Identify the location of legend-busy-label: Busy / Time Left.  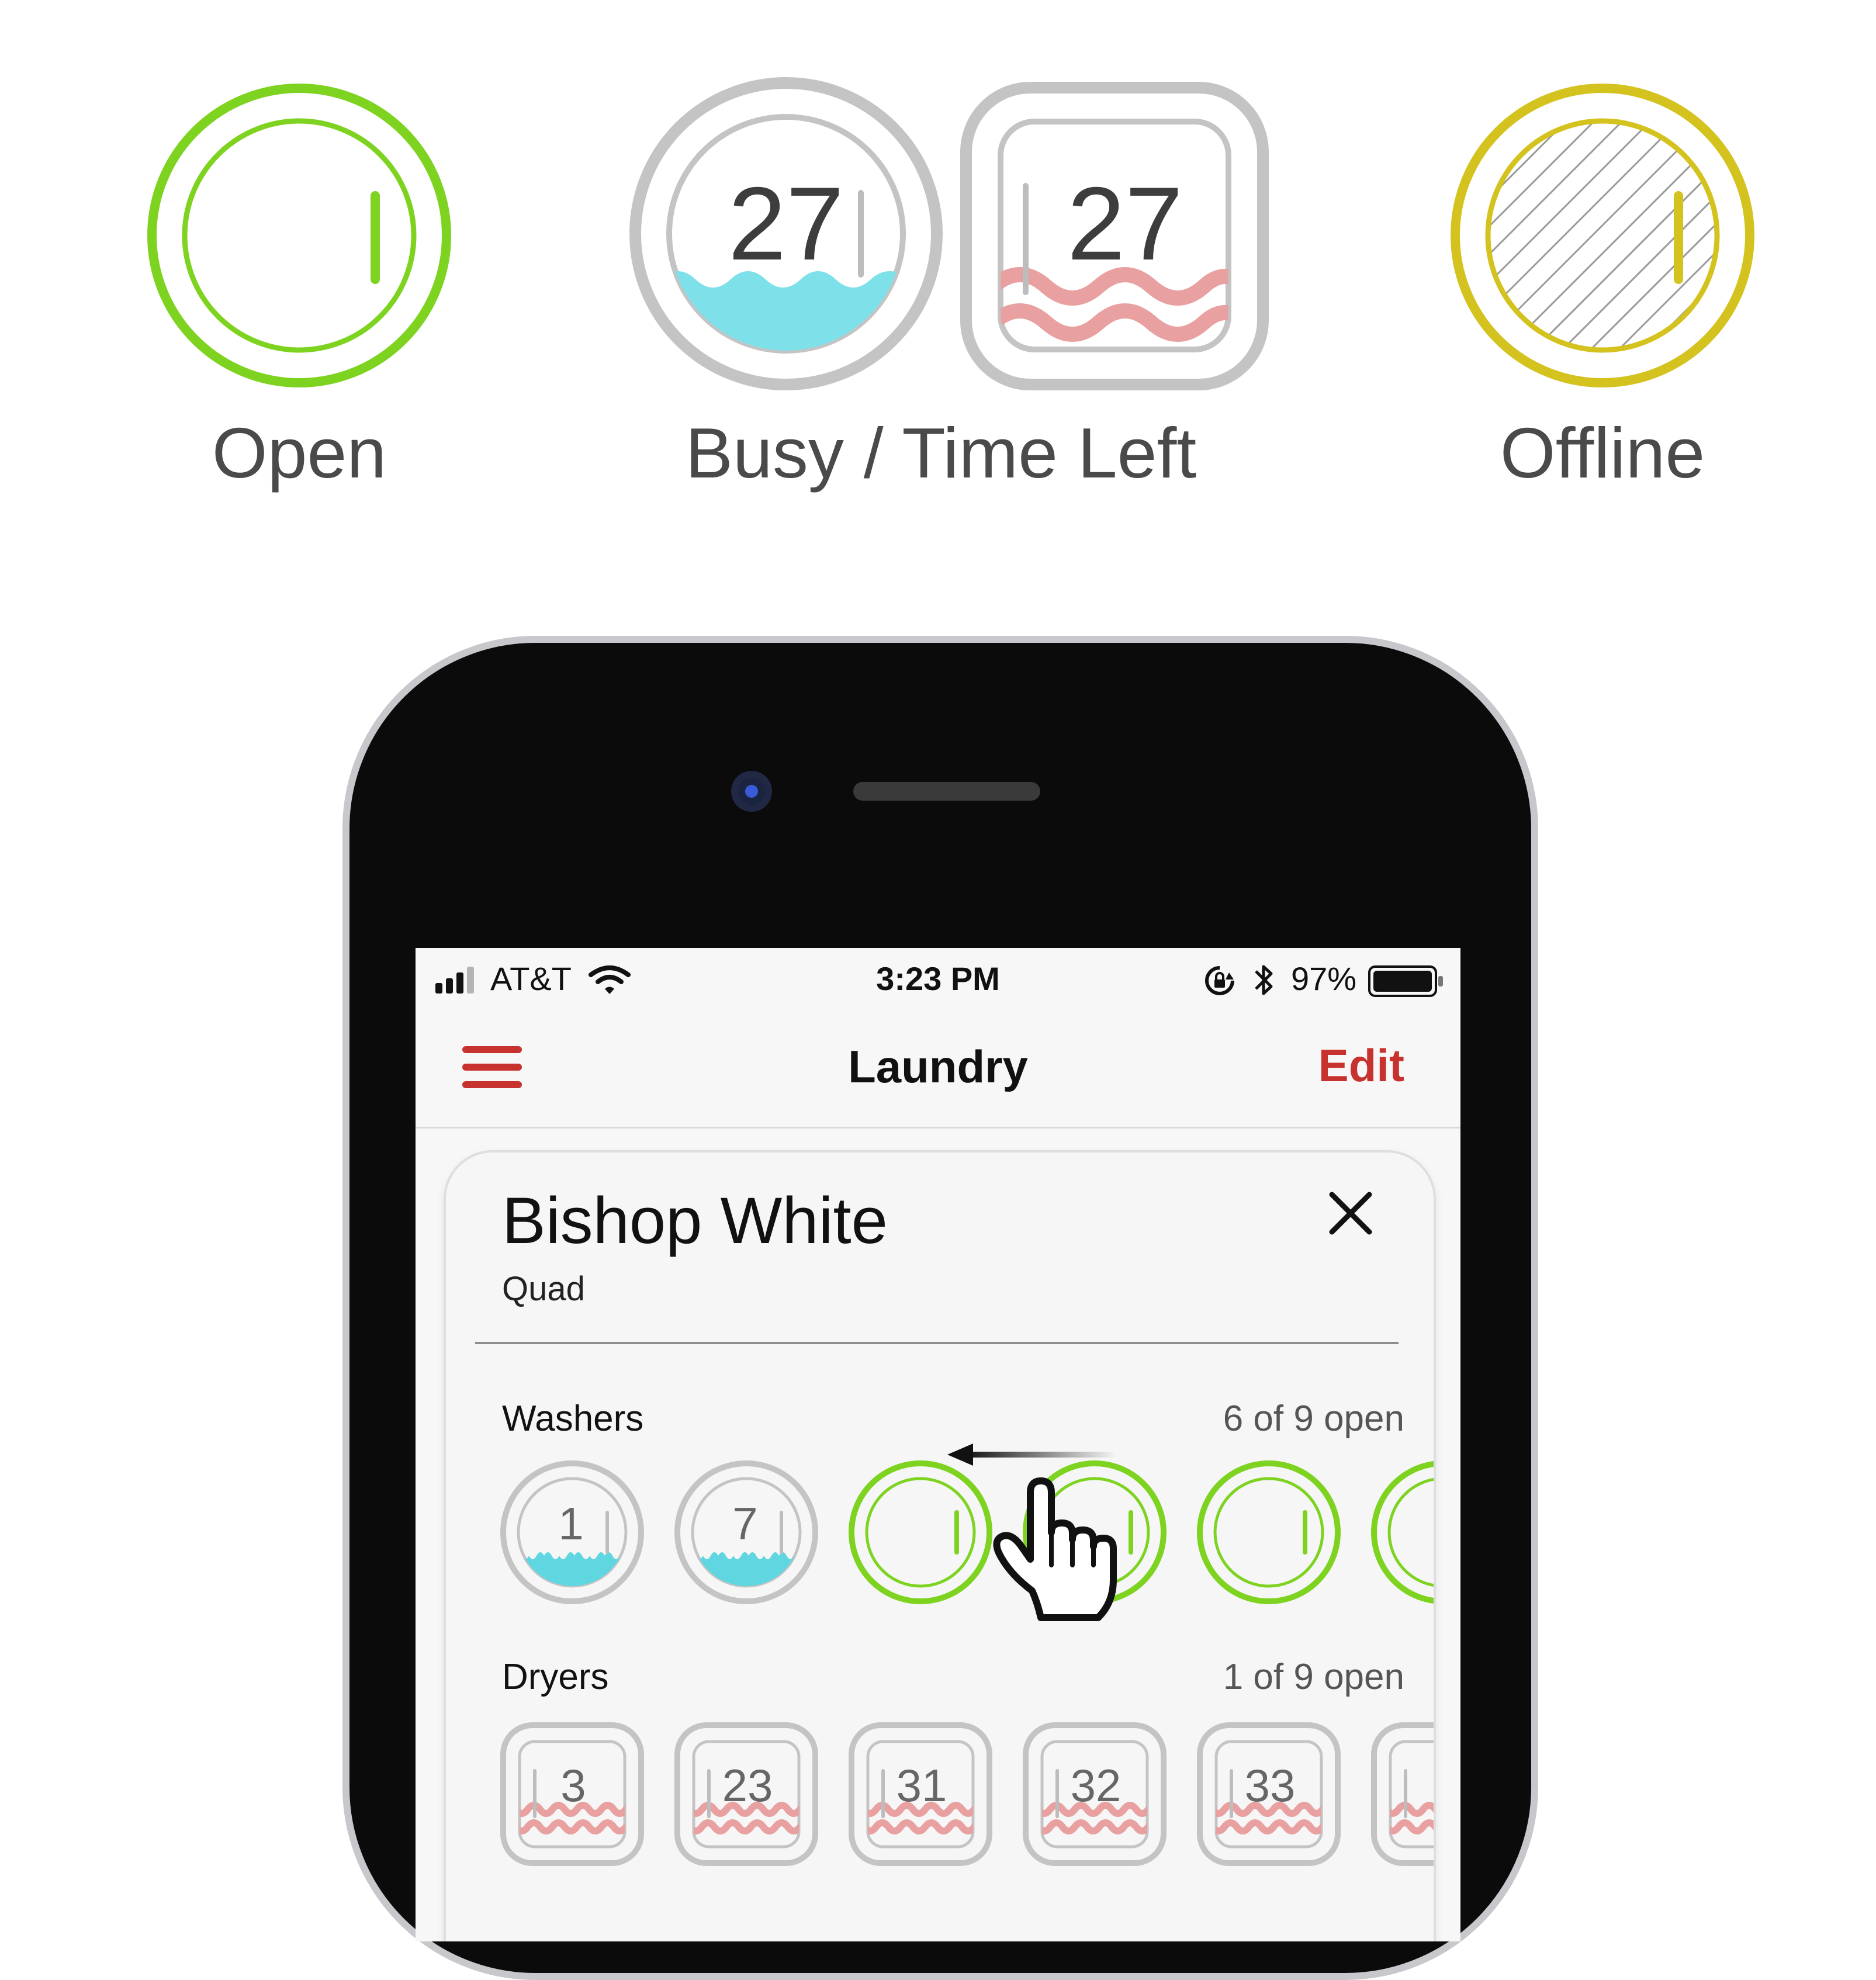
(941, 453).